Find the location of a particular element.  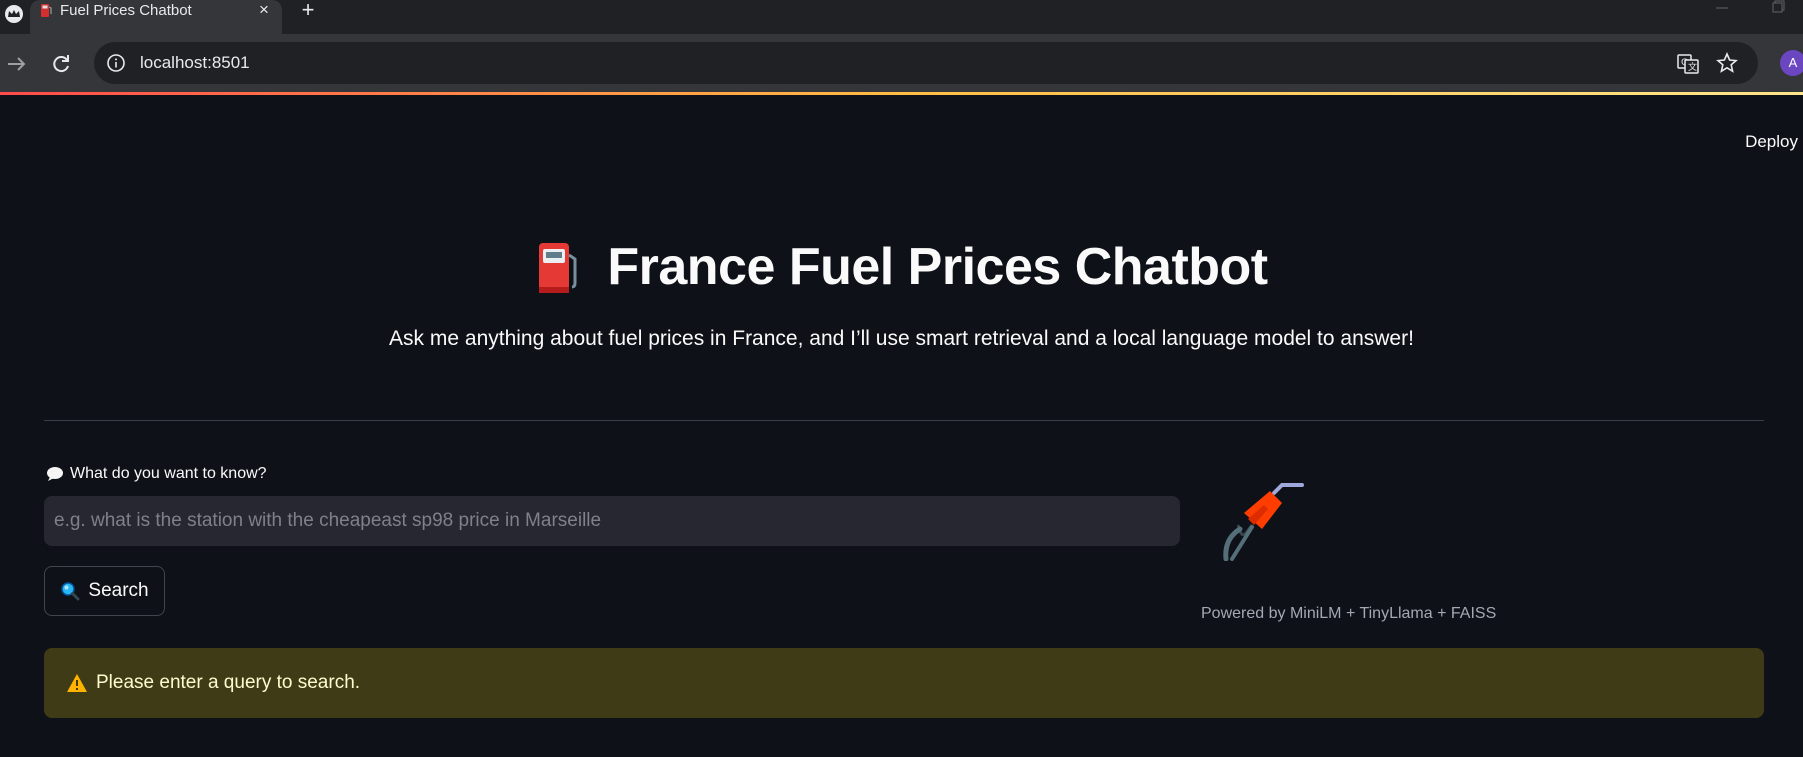

browser-tabstrip: Fuel Prices Chatbot × + is located at coordinates (901, 17).